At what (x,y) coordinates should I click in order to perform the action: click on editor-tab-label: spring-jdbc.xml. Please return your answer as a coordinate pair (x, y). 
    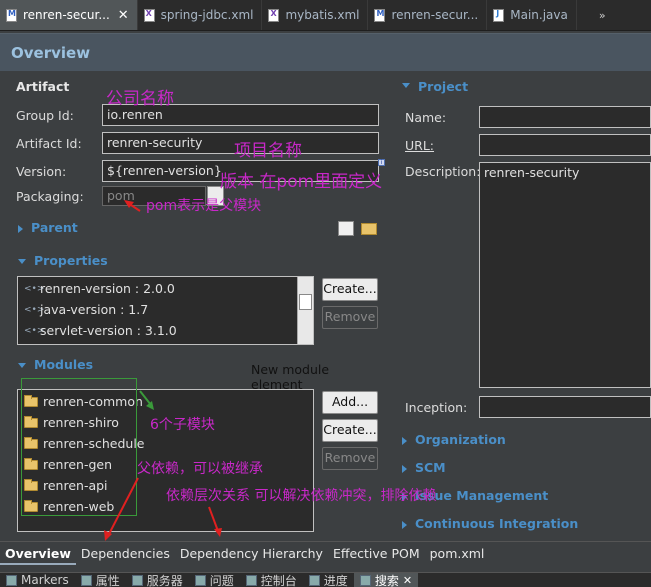
    Looking at the image, I should click on (207, 15).